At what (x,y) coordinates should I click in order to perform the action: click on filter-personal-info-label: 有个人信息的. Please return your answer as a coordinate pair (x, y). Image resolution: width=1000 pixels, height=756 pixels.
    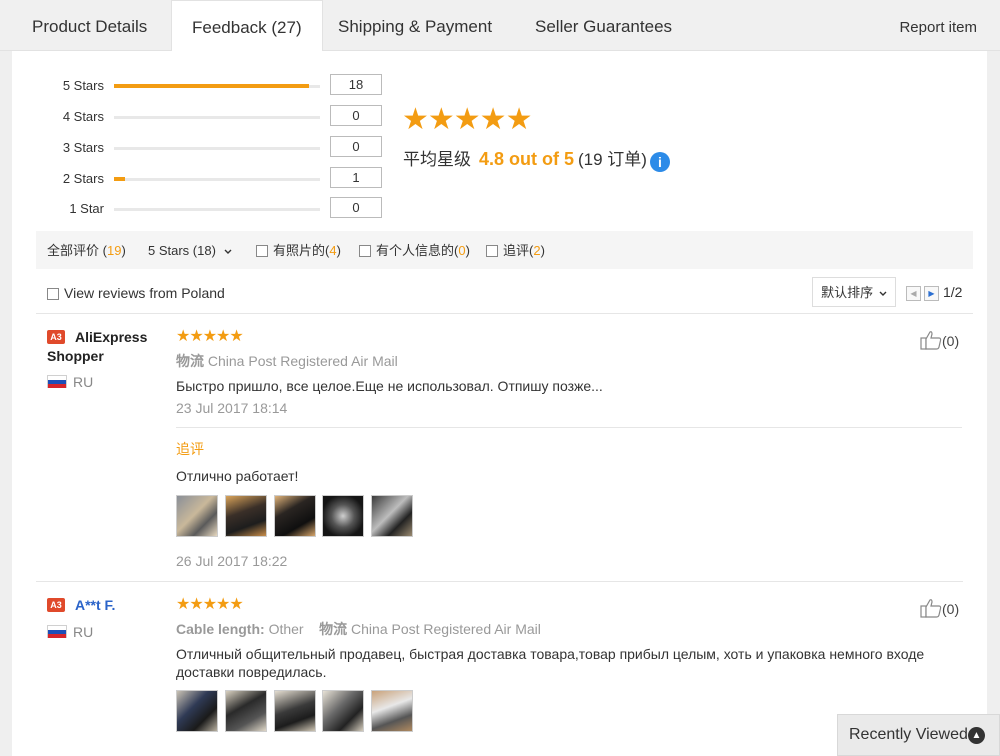
    Looking at the image, I should click on (415, 250).